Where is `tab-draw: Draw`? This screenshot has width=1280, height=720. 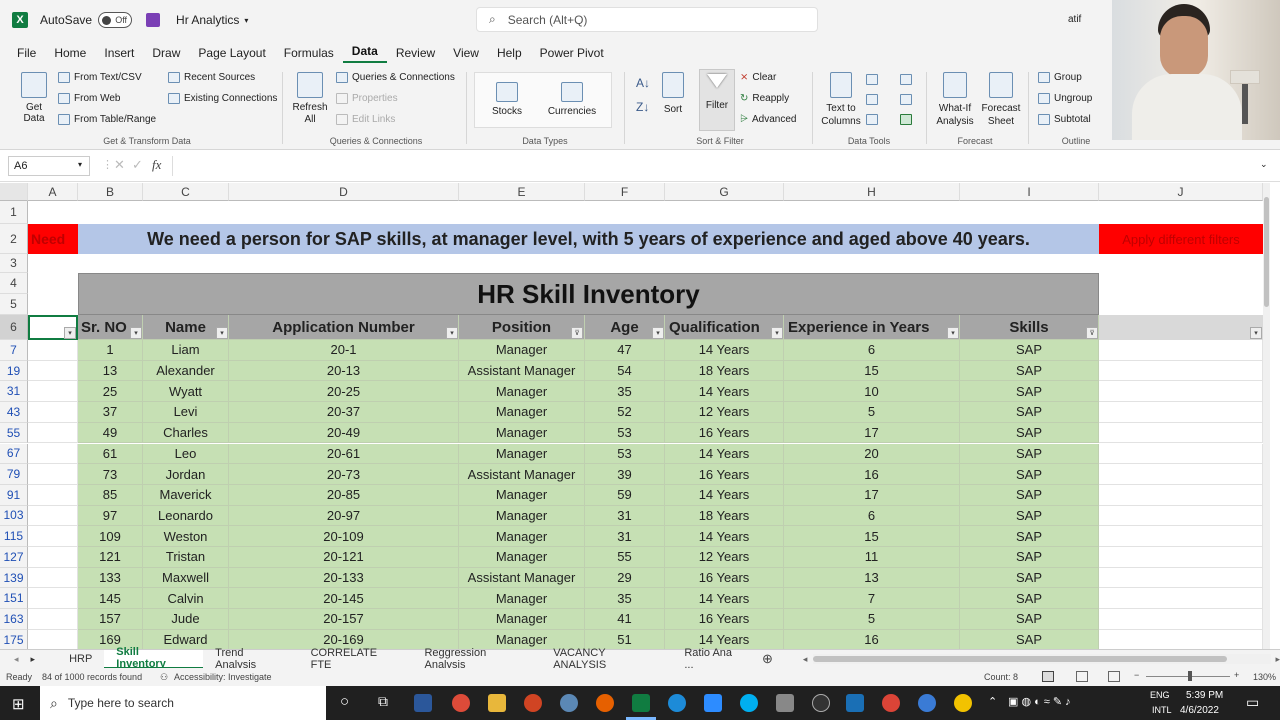
tab-draw: Draw is located at coordinates (166, 53).